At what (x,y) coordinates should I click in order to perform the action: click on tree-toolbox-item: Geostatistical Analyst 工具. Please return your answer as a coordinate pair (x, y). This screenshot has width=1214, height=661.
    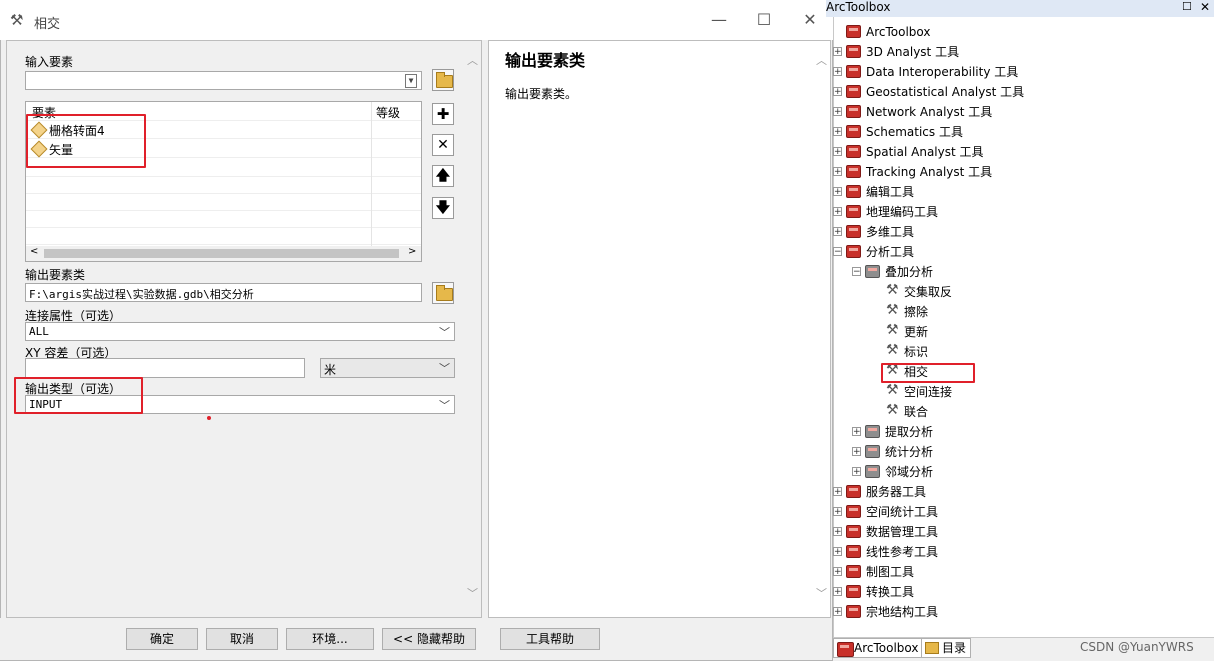
    Looking at the image, I should click on (945, 92).